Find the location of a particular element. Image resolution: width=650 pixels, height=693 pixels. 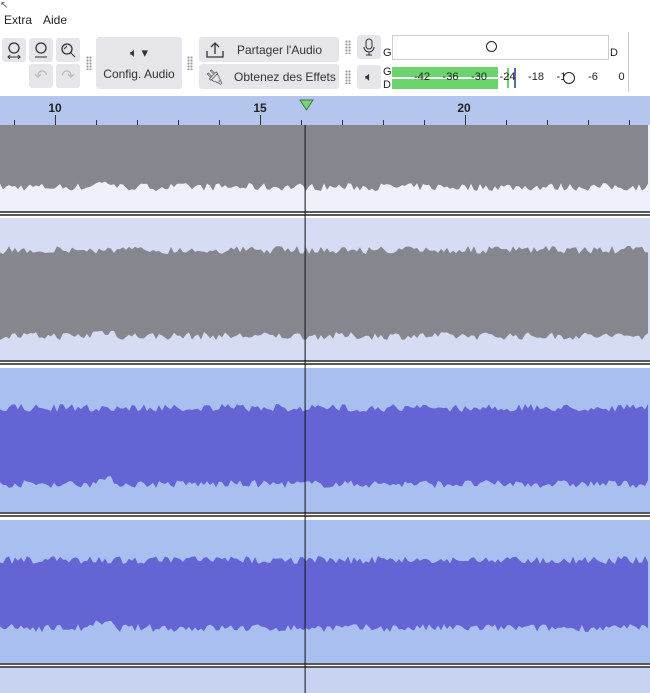

share-audio-label: Partager l'Audio is located at coordinates (280, 49).